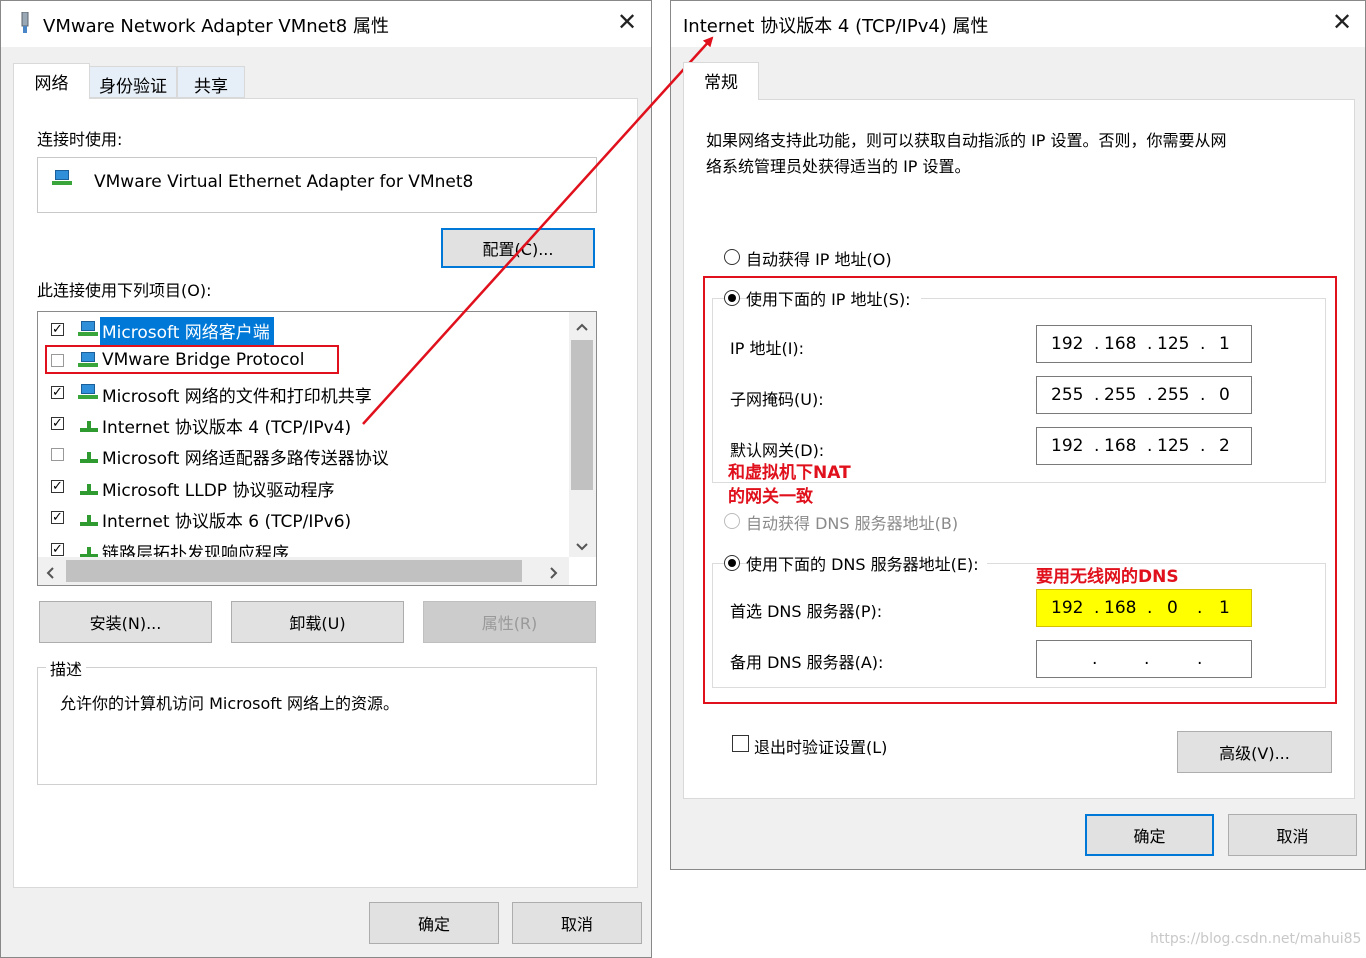 The width and height of the screenshot is (1366, 958). Describe the element at coordinates (627, 23) in the screenshot. I see `left-close-icon: ✕` at that location.